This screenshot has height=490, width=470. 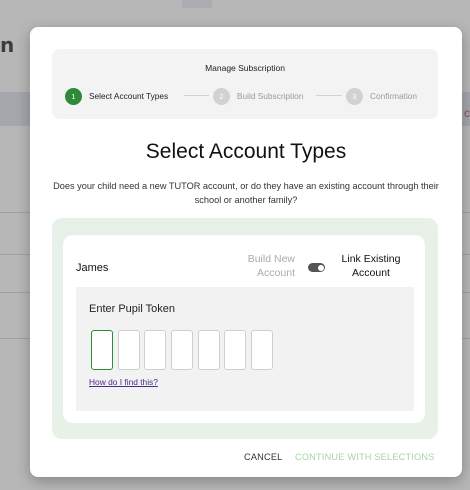 I want to click on step-number-badge: 2, so click(x=221, y=96).